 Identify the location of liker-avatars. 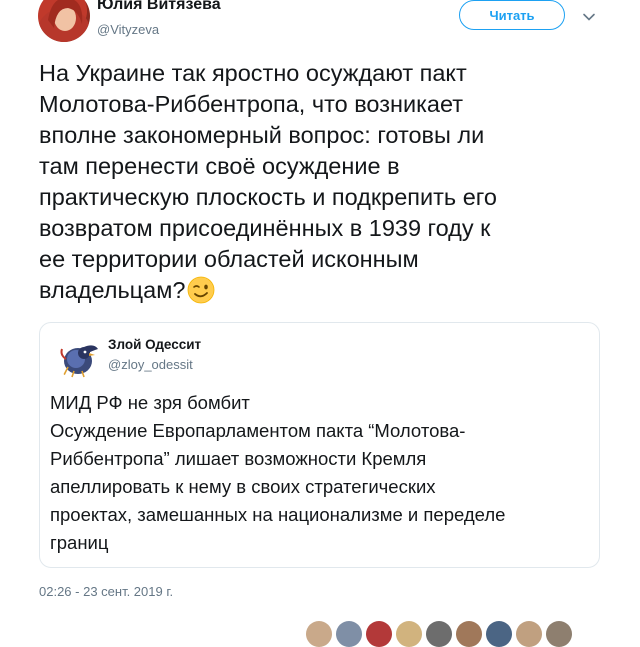
(439, 634).